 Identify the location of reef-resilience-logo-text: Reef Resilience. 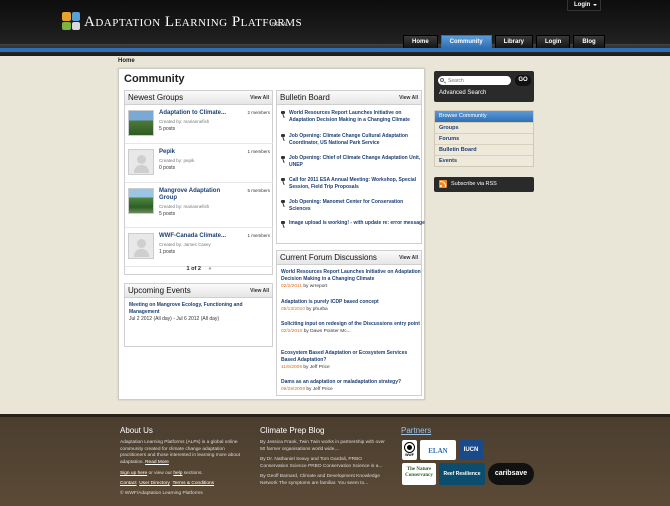
(462, 474).